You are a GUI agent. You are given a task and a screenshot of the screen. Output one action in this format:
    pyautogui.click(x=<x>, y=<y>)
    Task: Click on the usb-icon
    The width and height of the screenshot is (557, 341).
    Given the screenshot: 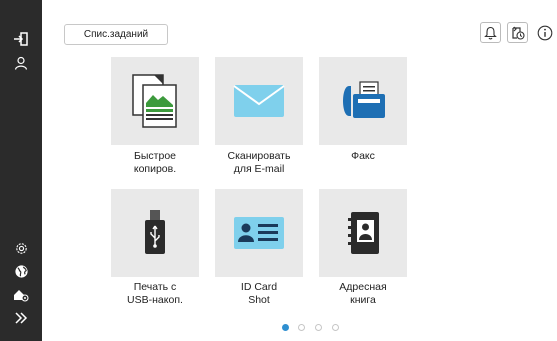 What is the action you would take?
    pyautogui.click(x=155, y=232)
    